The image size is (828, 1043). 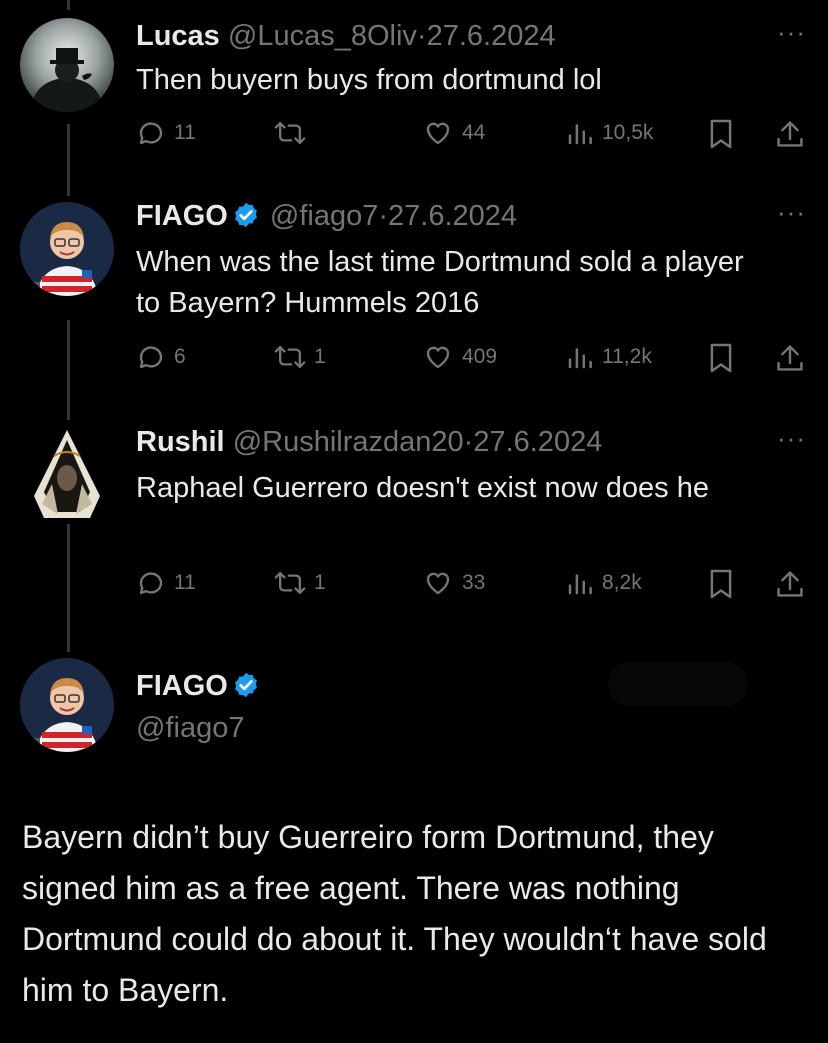 I want to click on like-count: 44, so click(x=474, y=132).